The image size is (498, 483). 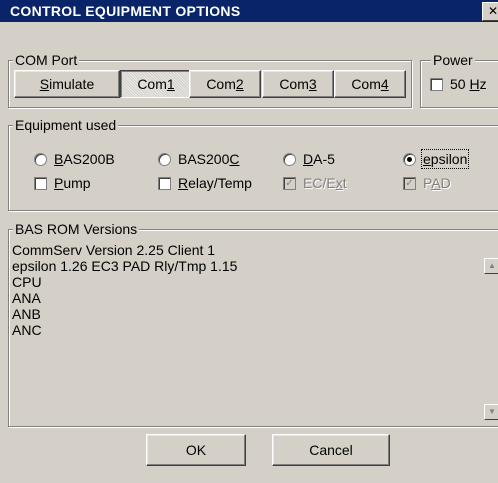 I want to click on check-pump-box, so click(x=40, y=183).